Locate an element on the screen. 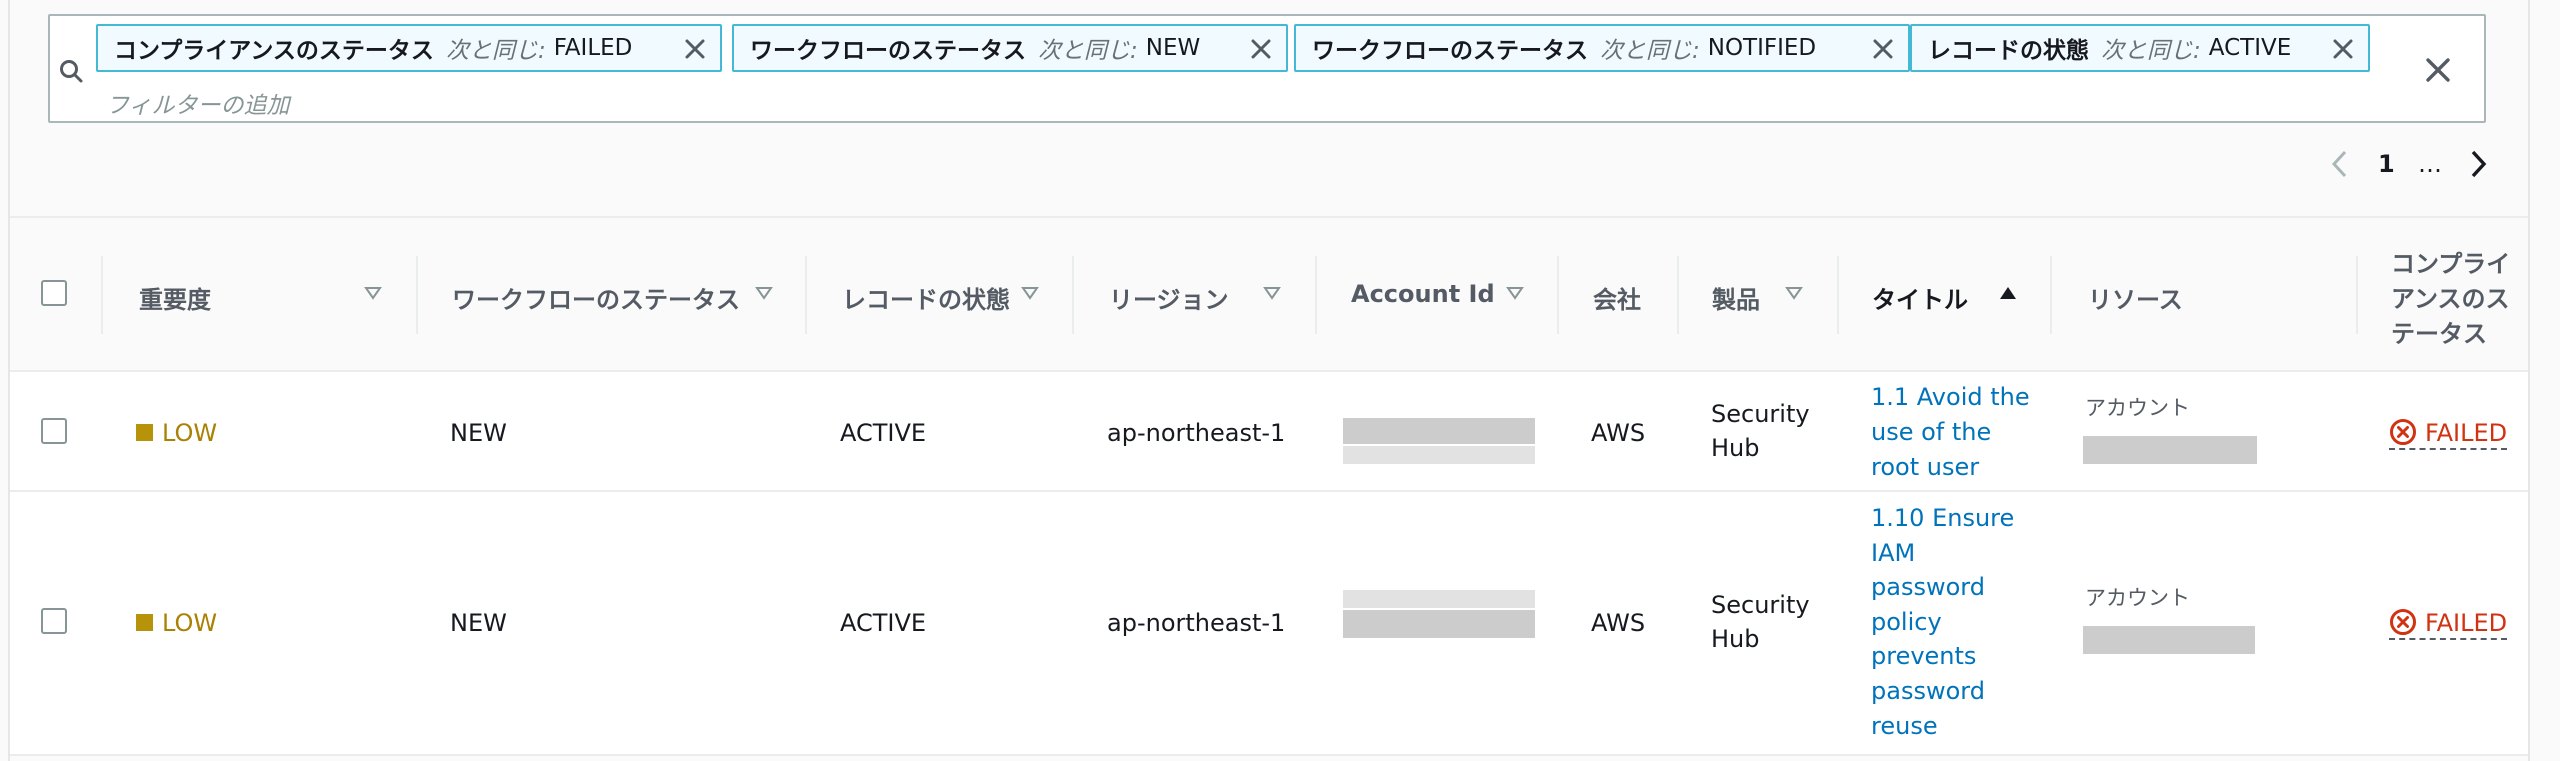 The height and width of the screenshot is (761, 2560). column-header-resource: リソース is located at coordinates (2135, 300).